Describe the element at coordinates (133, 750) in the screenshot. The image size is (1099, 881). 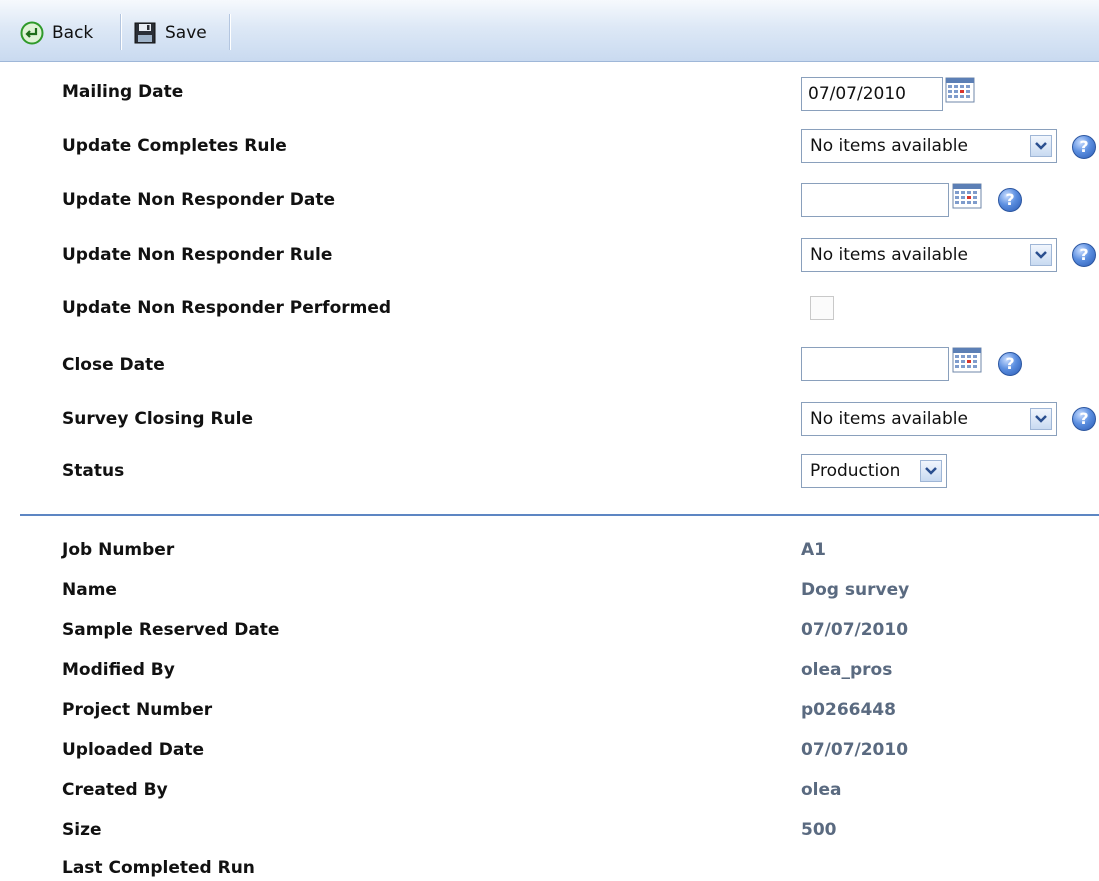
I see `uploaded-date-label: Uploaded Date` at that location.